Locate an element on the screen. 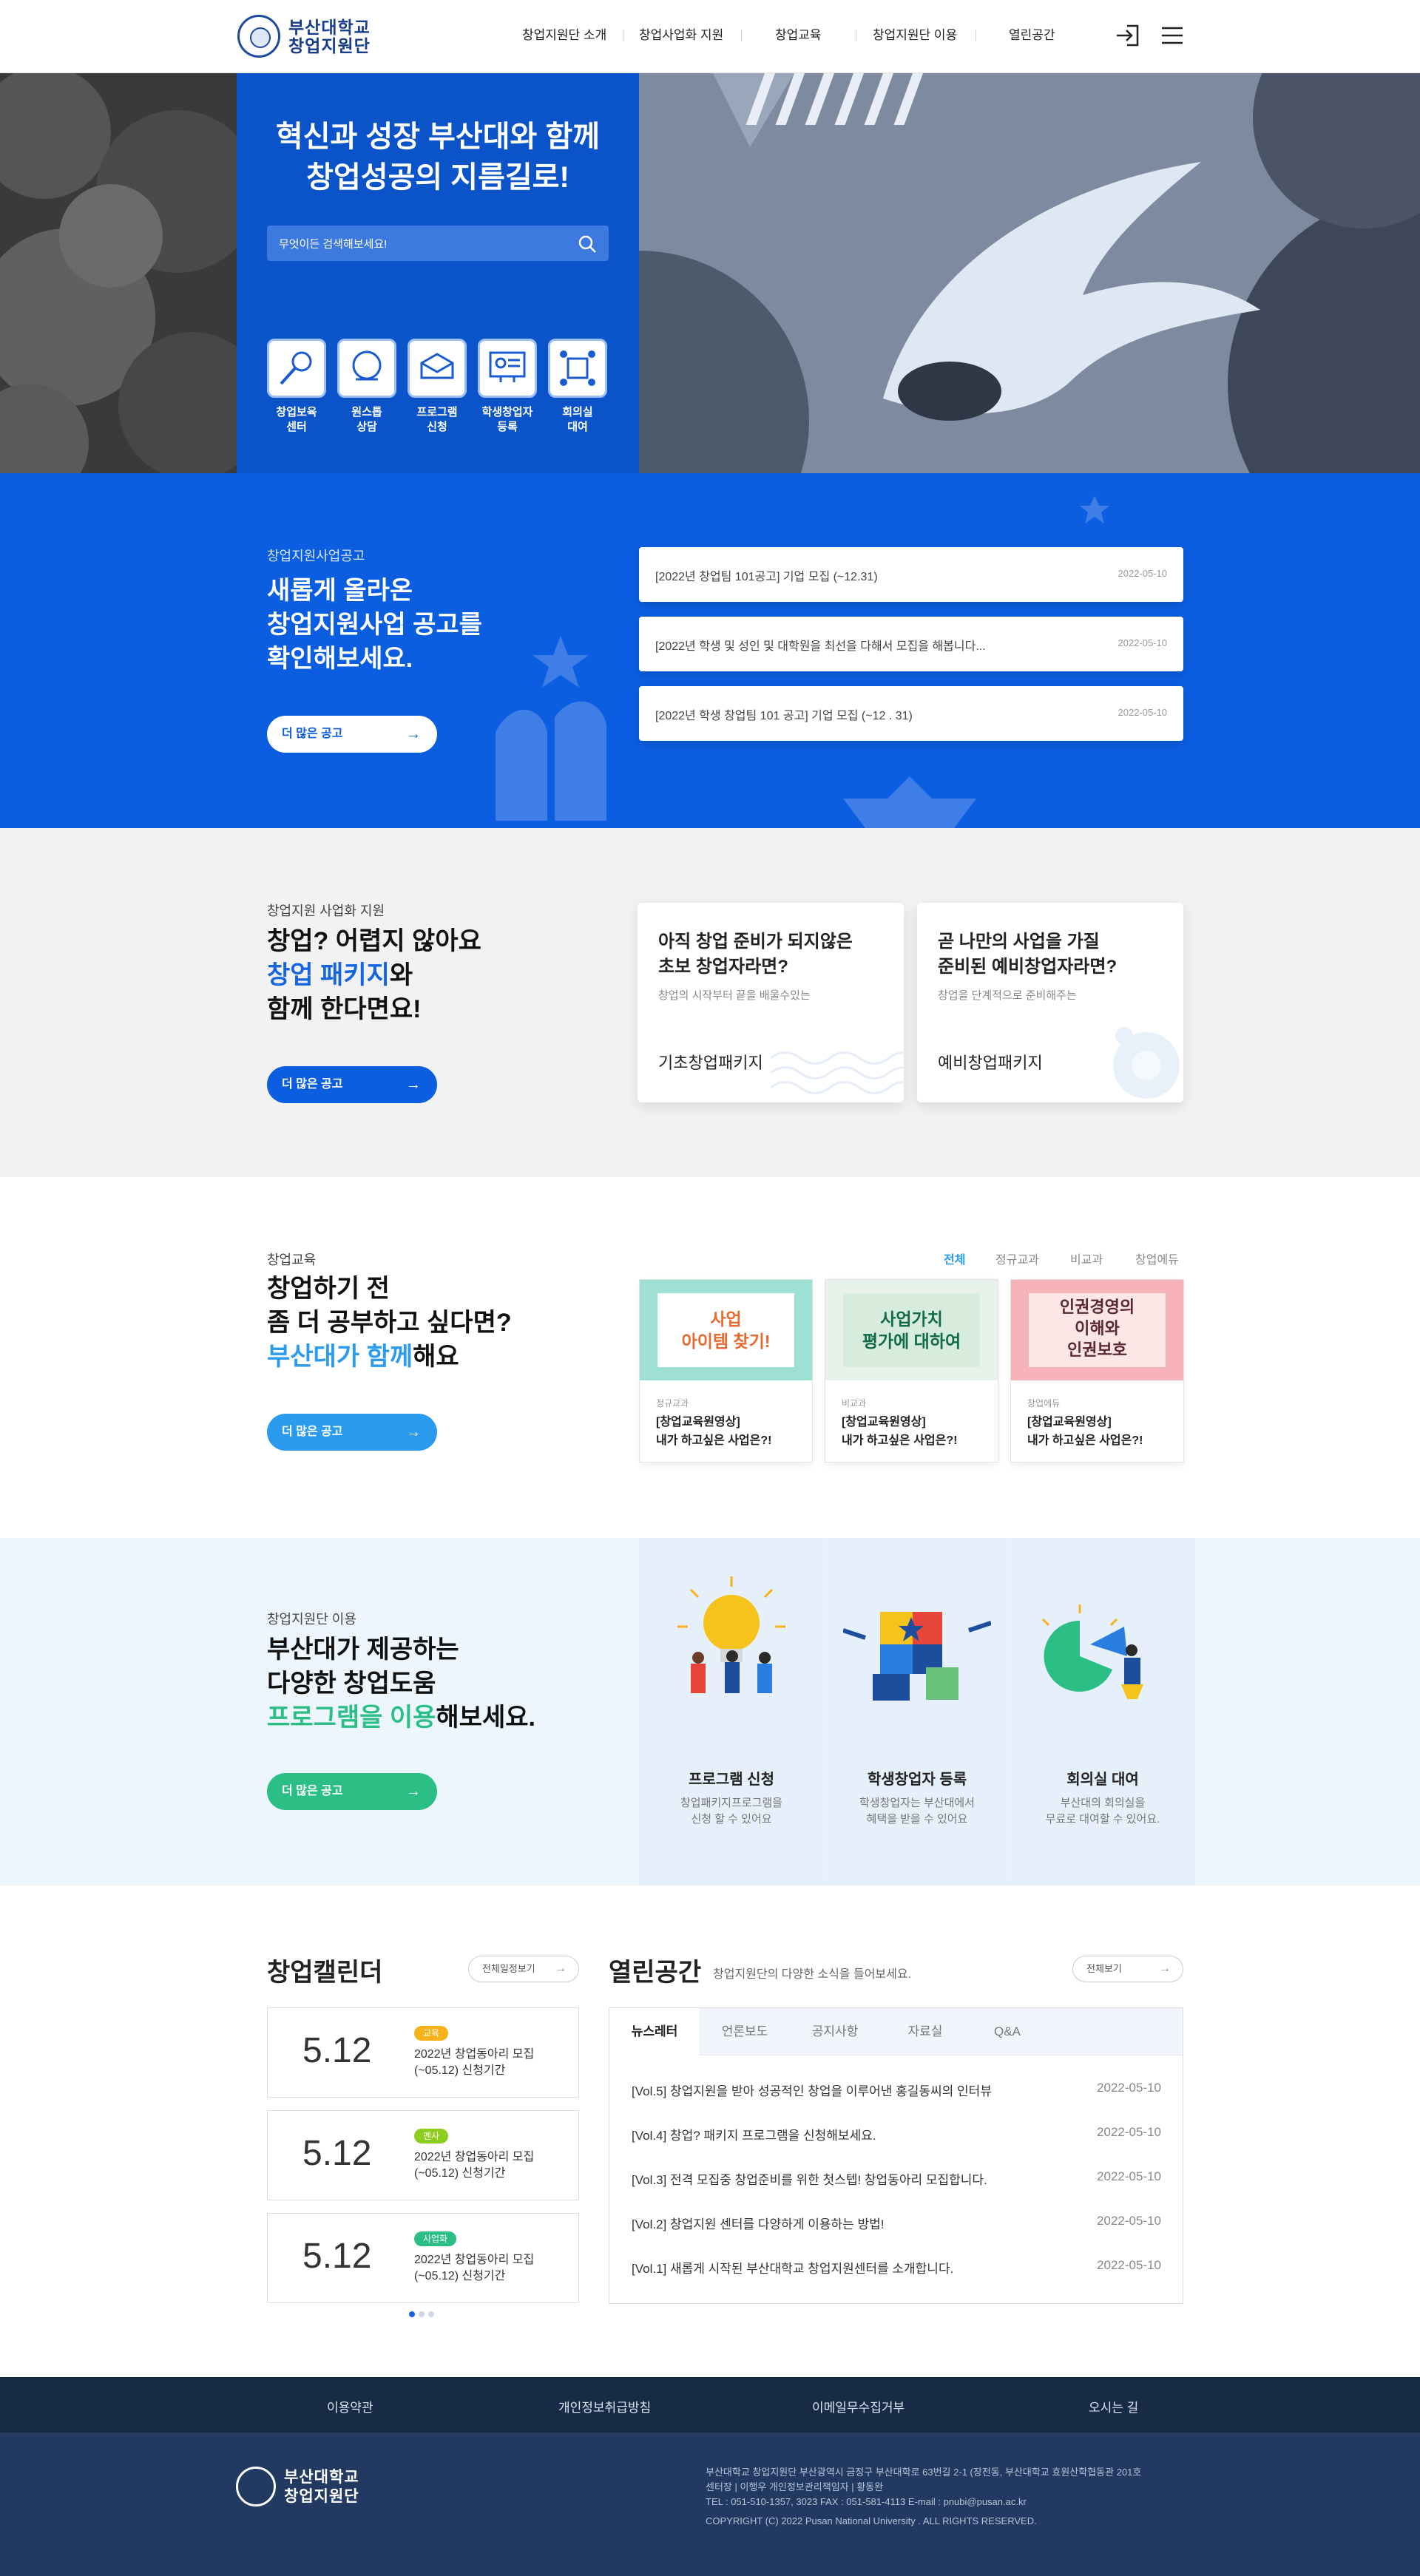 The height and width of the screenshot is (2576, 1420). nav-commercialization: 창업사업화 지원 is located at coordinates (681, 35).